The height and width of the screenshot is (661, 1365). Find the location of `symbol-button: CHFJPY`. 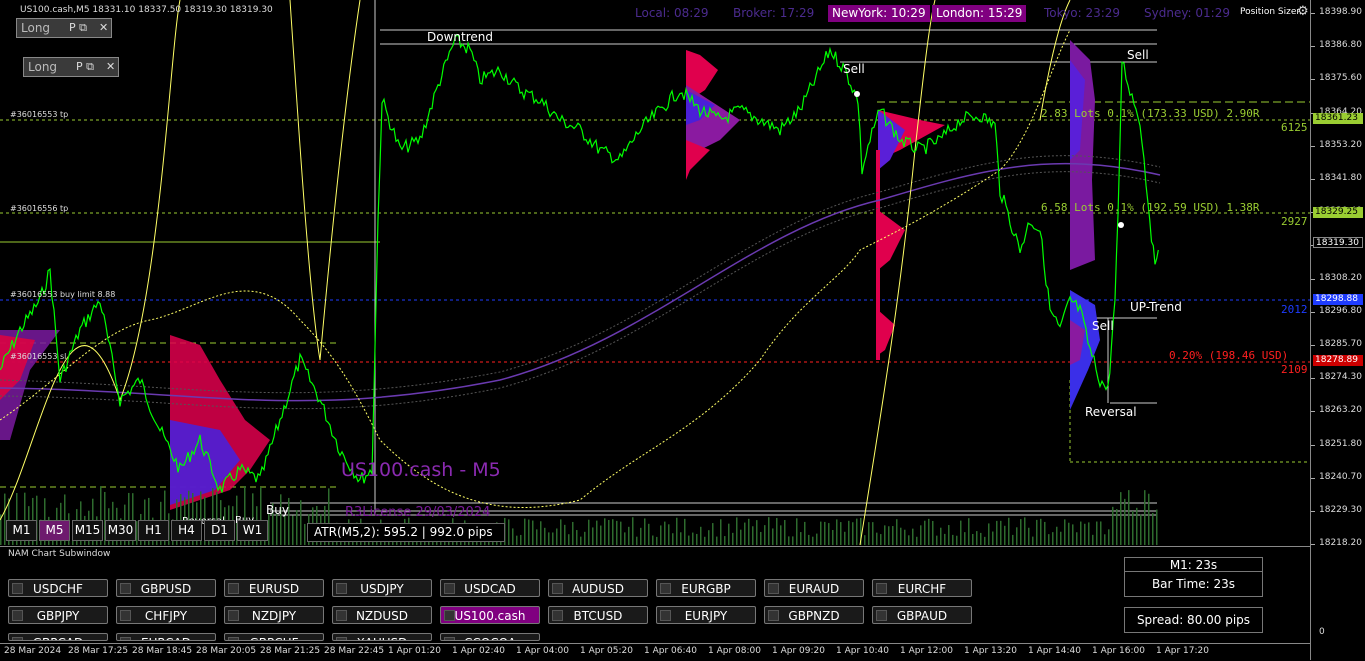

symbol-button: CHFJPY is located at coordinates (166, 615).